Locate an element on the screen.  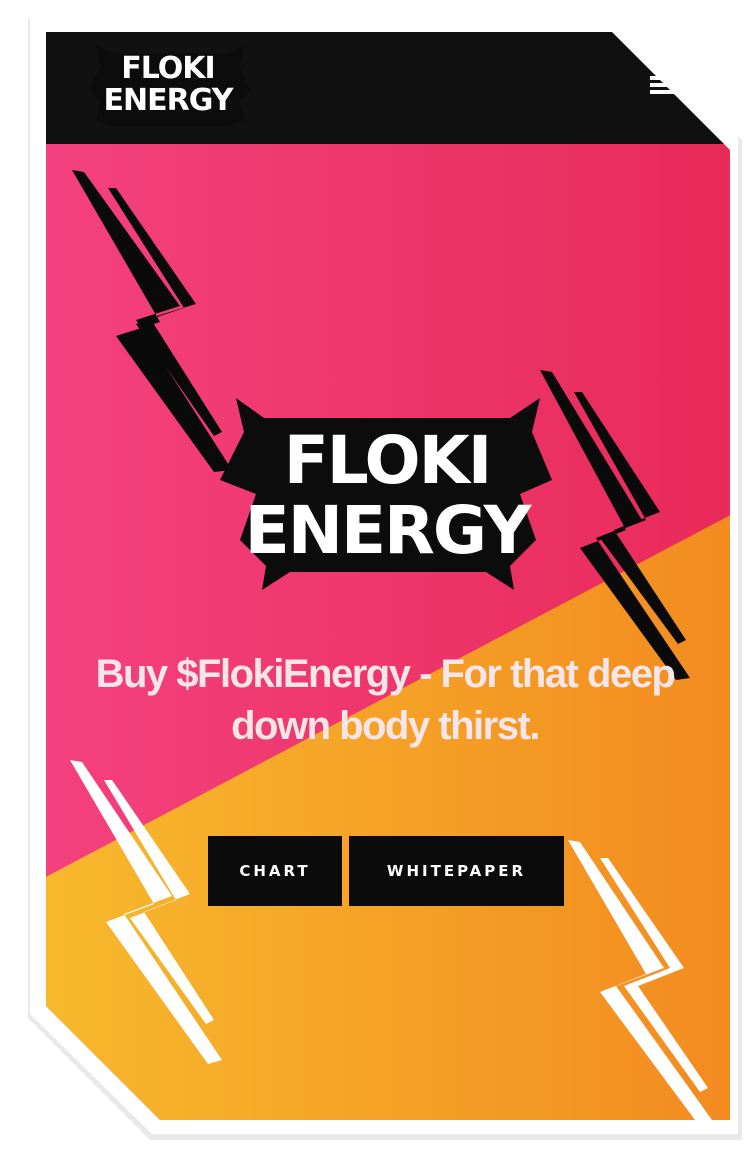
hero-logo-line2: ENERGY is located at coordinates (388, 530).